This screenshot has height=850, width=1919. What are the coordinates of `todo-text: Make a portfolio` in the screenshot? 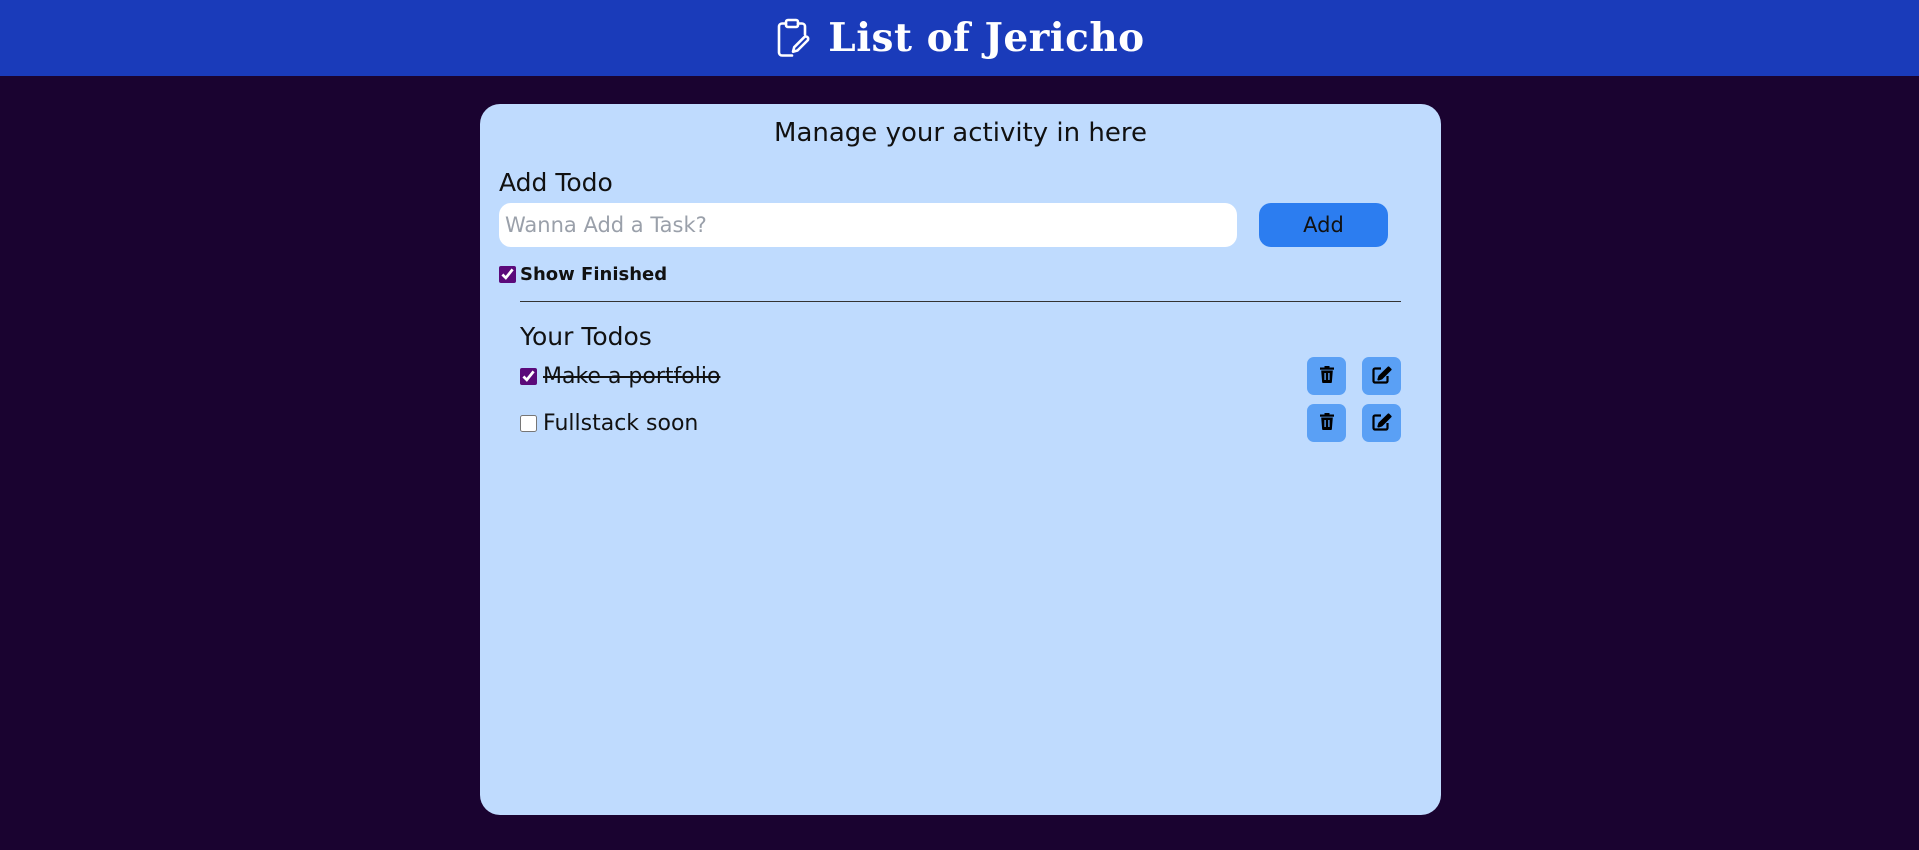 It's located at (632, 376).